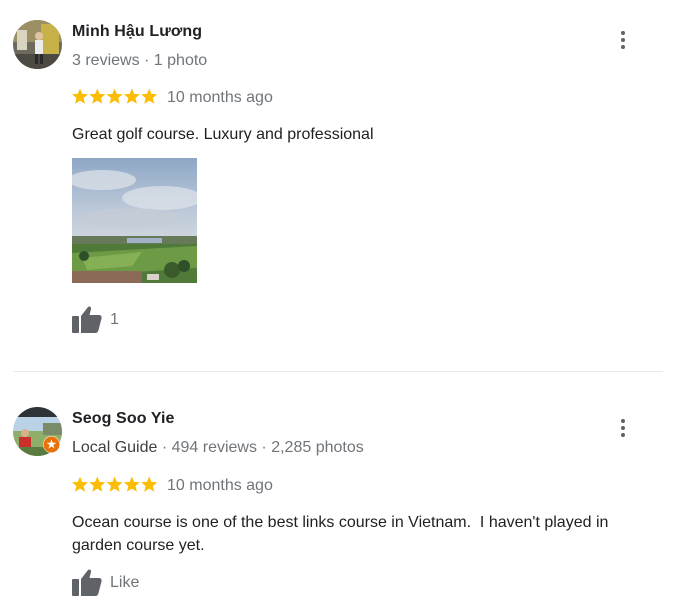 The height and width of the screenshot is (613, 677). I want to click on local-guide-badge-icon, so click(51, 444).